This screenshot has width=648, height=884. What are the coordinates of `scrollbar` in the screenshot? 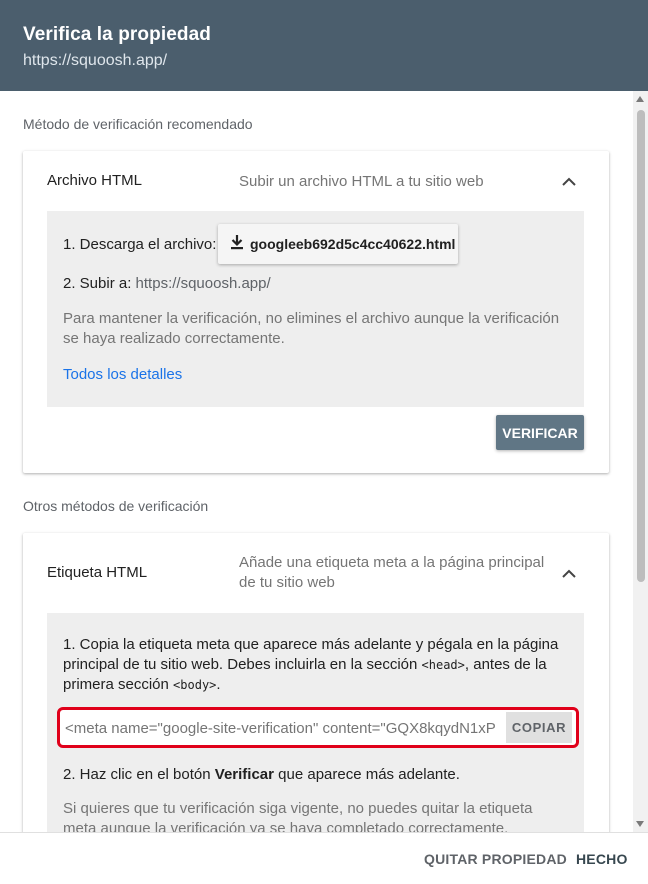 It's located at (640, 461).